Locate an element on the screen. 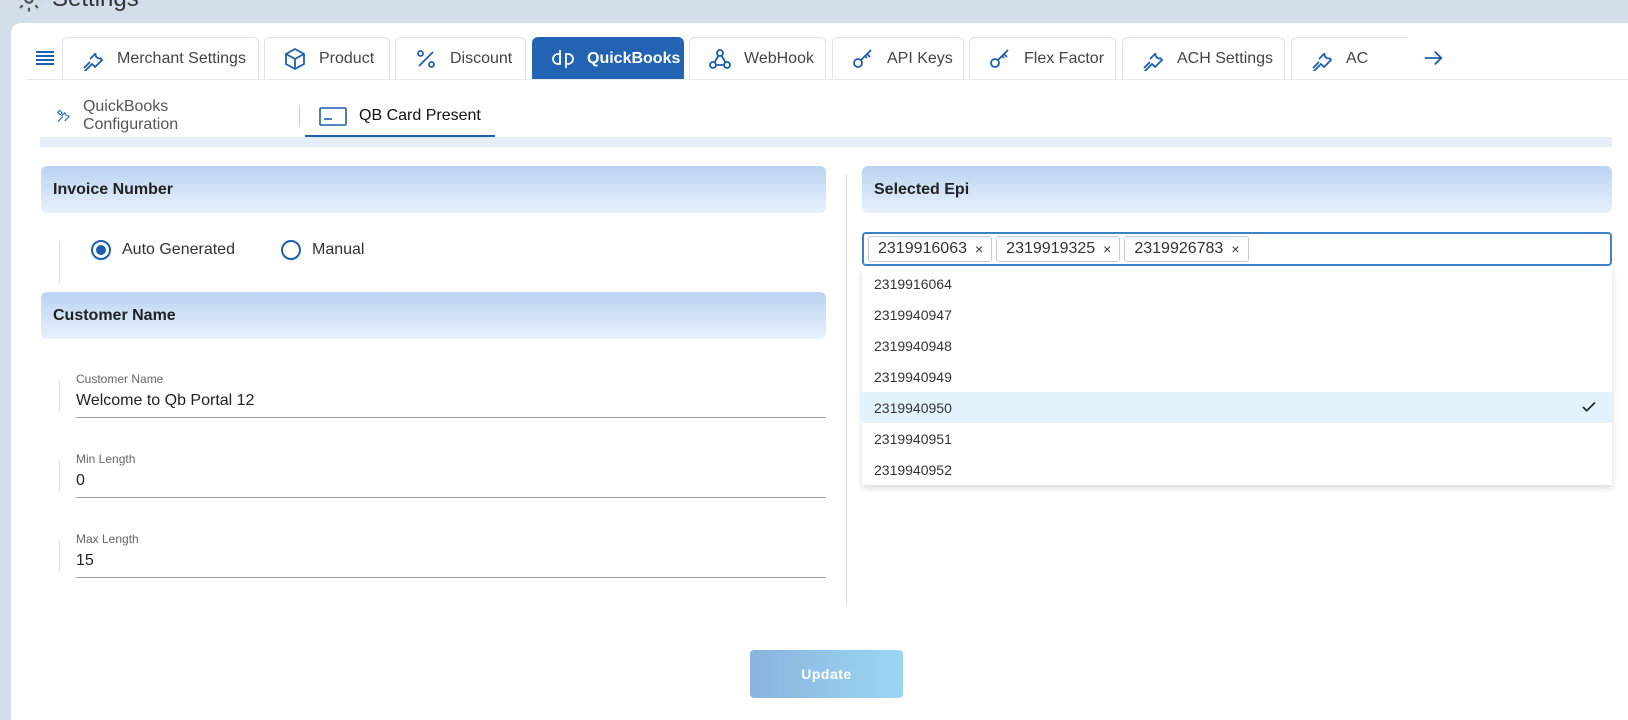 The image size is (1628, 720). tab-product: Product is located at coordinates (327, 58).